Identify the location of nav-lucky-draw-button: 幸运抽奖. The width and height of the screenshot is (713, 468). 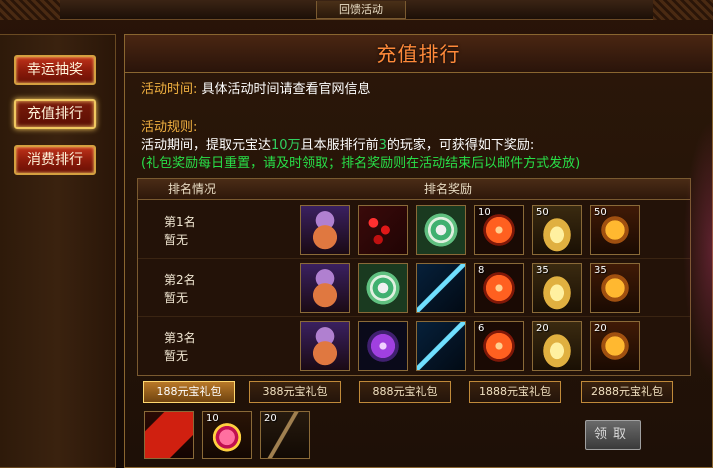
(55, 70).